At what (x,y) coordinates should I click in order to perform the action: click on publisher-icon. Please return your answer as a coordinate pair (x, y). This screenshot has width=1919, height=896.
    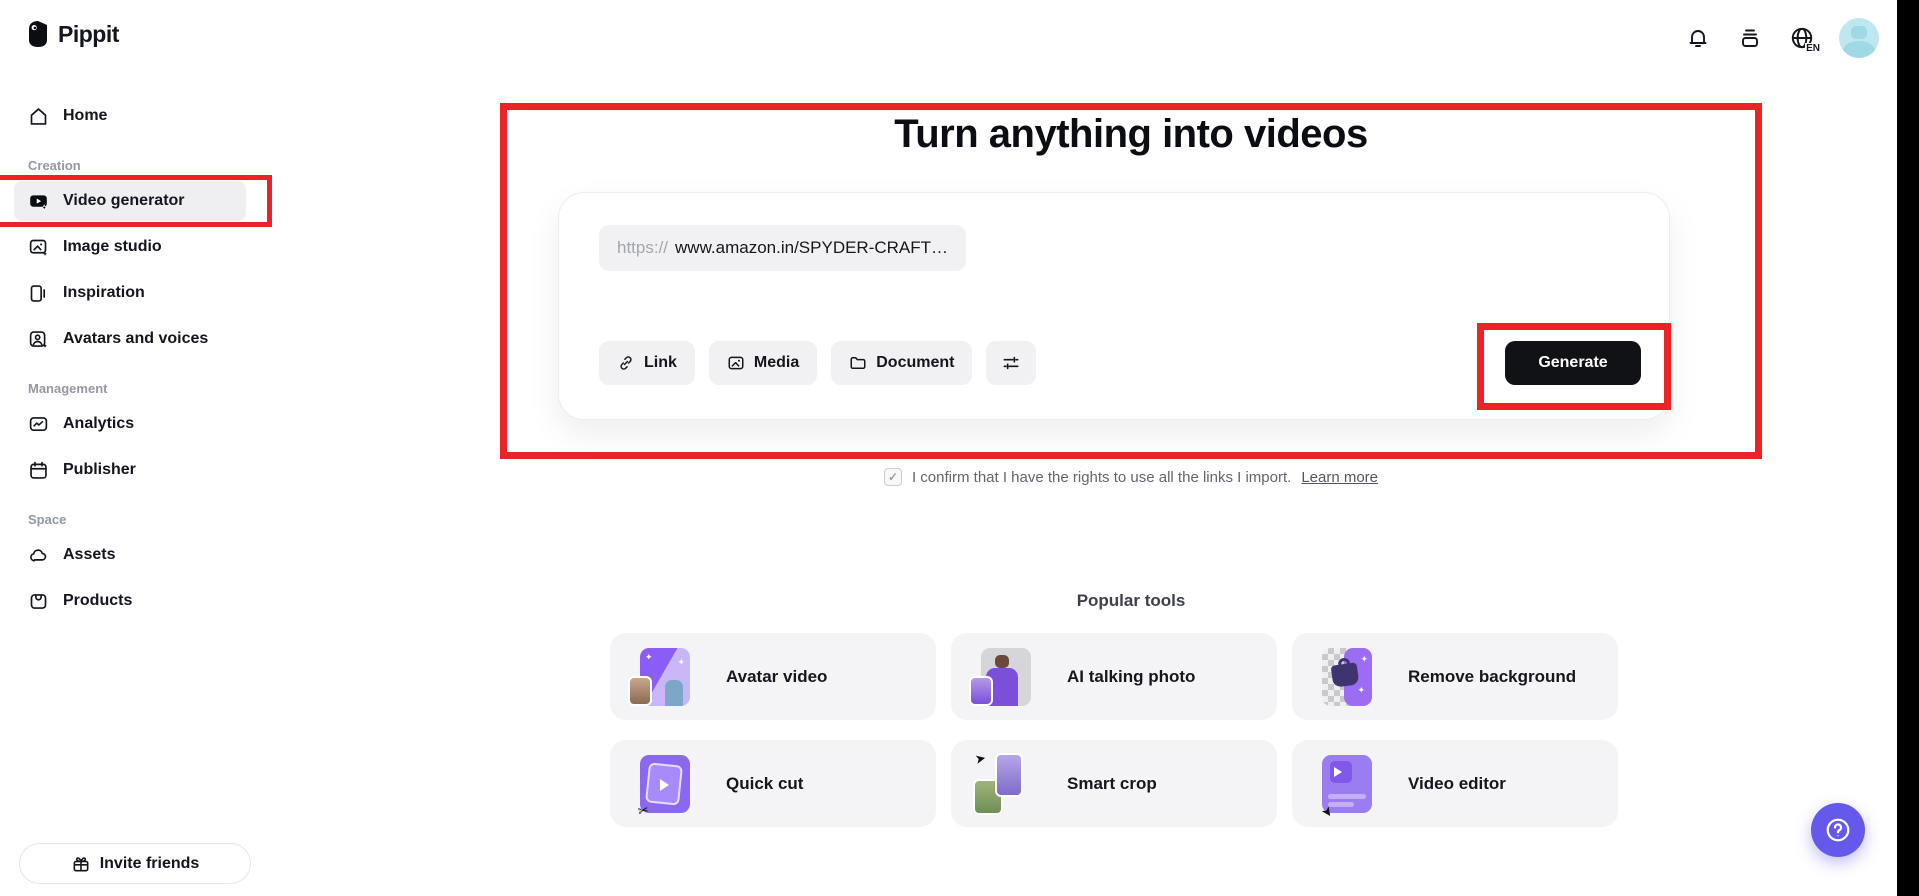
    Looking at the image, I should click on (38, 470).